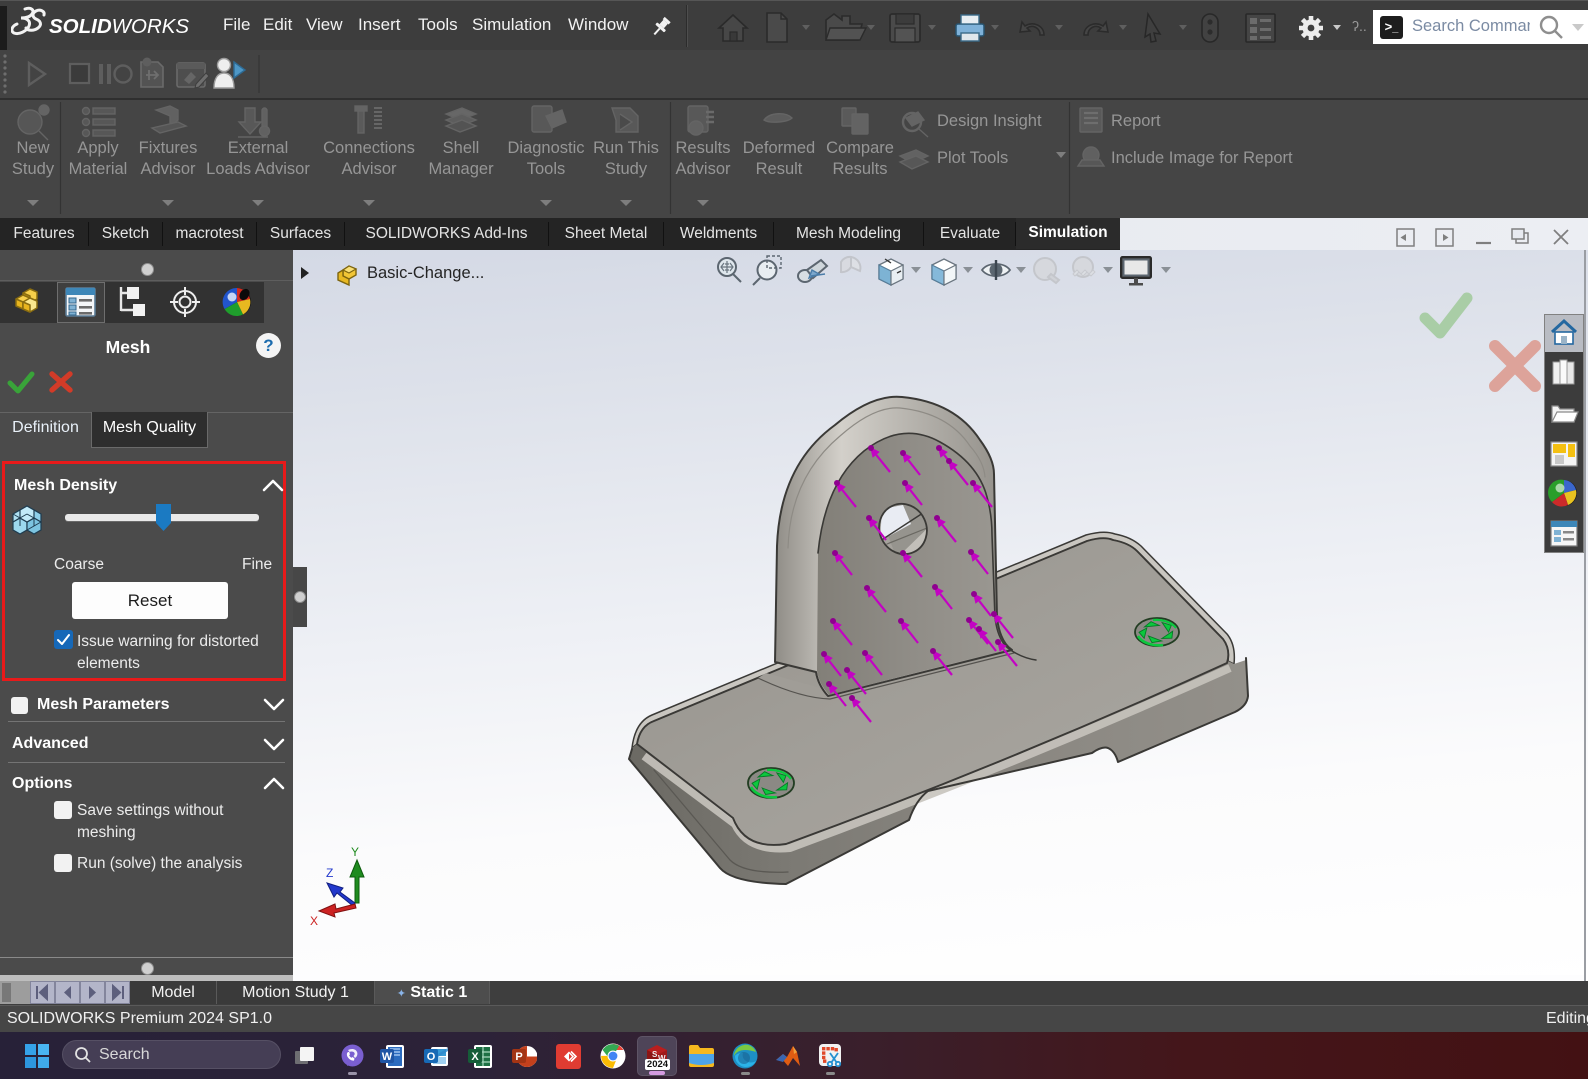 This screenshot has width=1588, height=1079. Describe the element at coordinates (431, 1057) in the screenshot. I see `svg-text: O` at that location.